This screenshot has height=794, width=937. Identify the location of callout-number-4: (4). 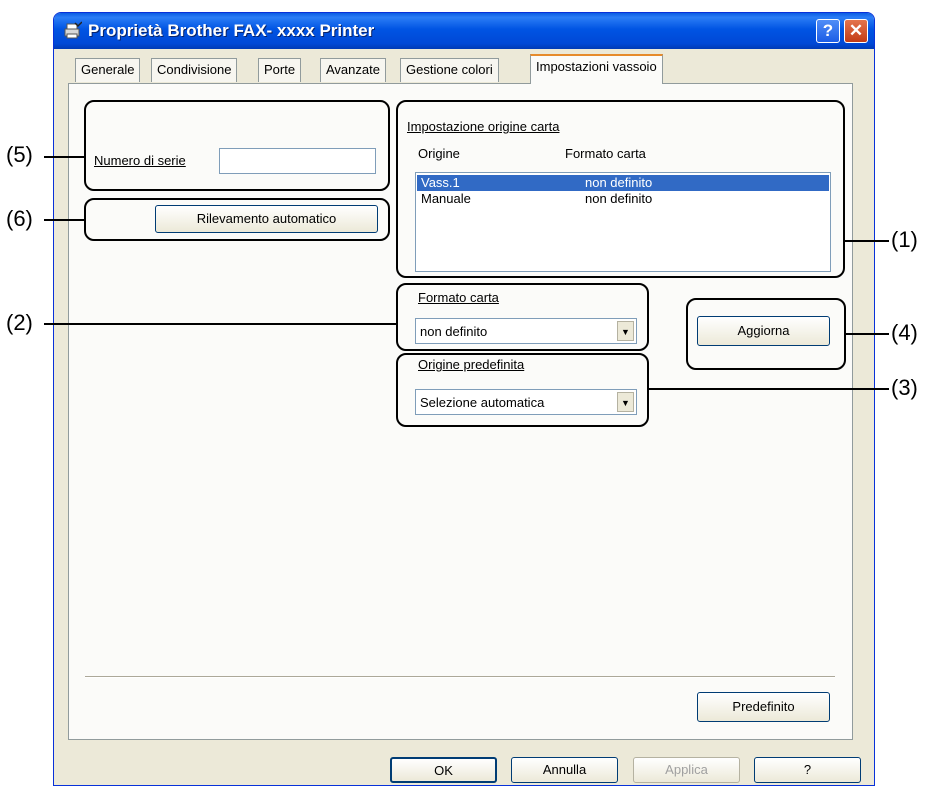
(904, 332).